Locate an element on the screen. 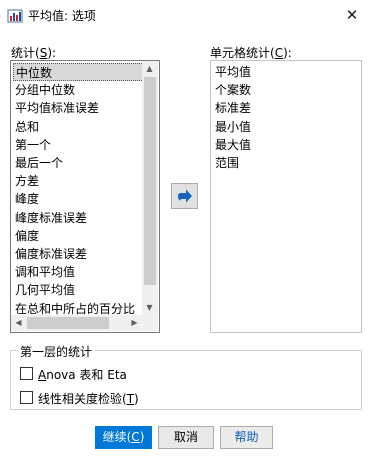 Image resolution: width=373 pixels, height=460 pixels. scrollbar-corner is located at coordinates (150, 323).